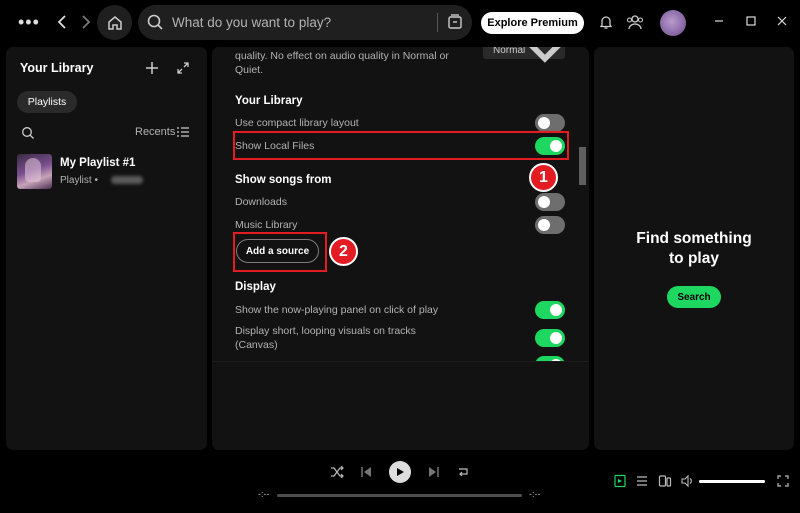  I want to click on chevron-down-icon, so click(545, 55).